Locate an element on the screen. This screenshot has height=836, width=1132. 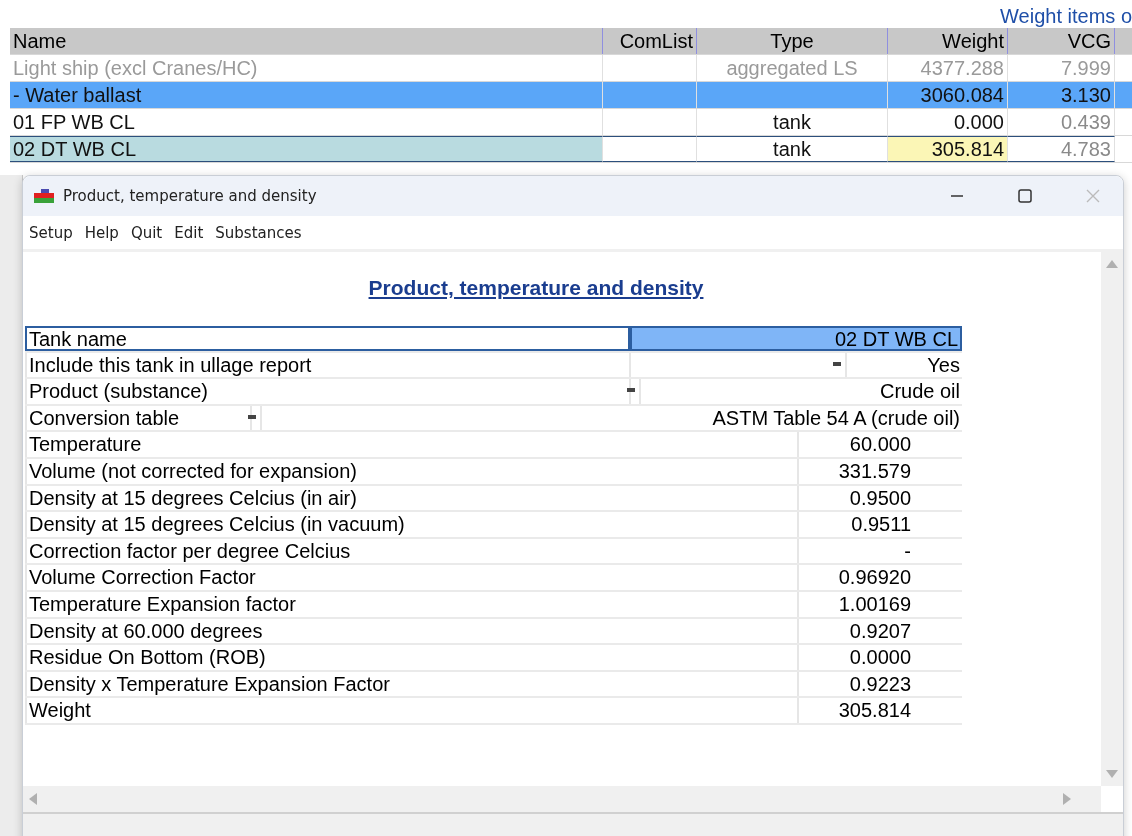
table-row: 01 FP WB CL tank 0.000 0.439 is located at coordinates (571, 122).